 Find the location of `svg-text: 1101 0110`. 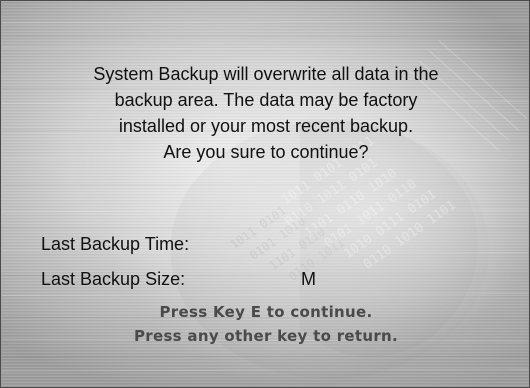

svg-text: 1101 0110 is located at coordinates (297, 249).